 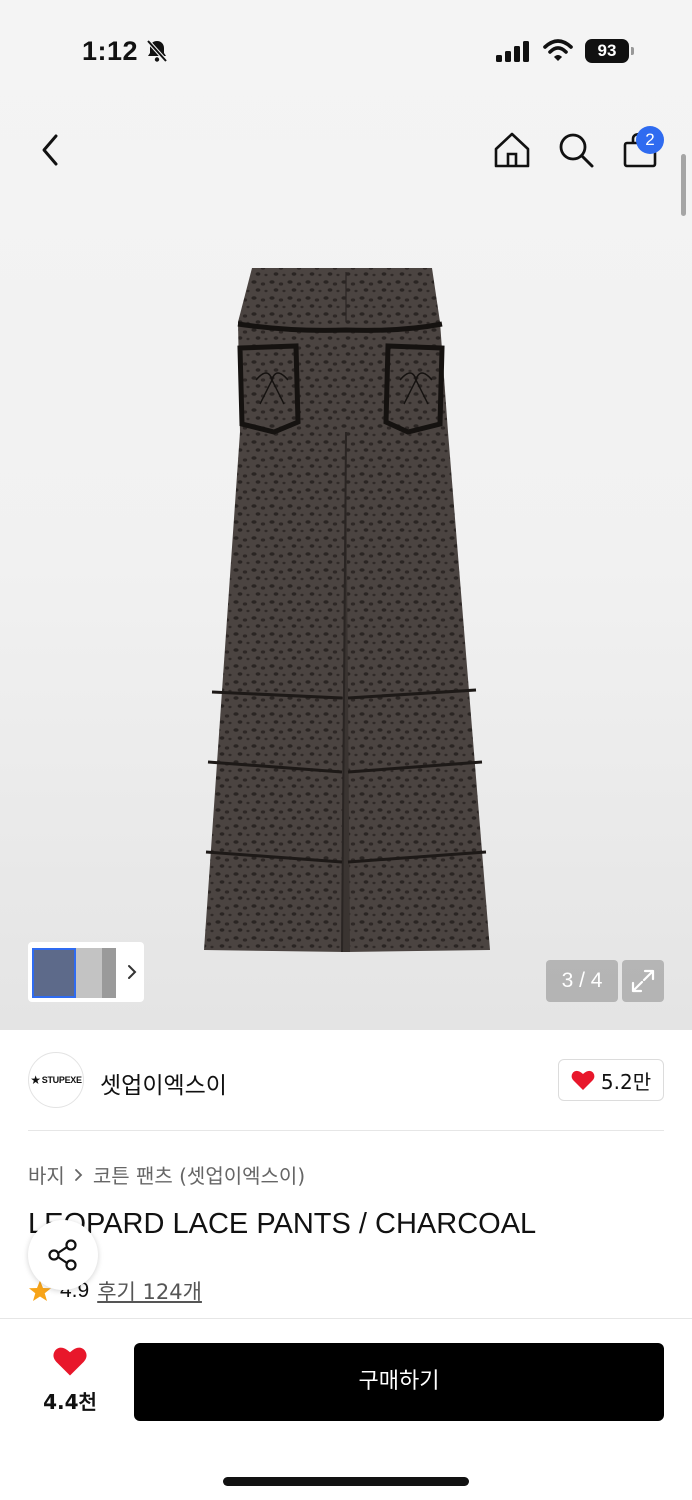 I want to click on cart-count-badge: 2, so click(x=650, y=140).